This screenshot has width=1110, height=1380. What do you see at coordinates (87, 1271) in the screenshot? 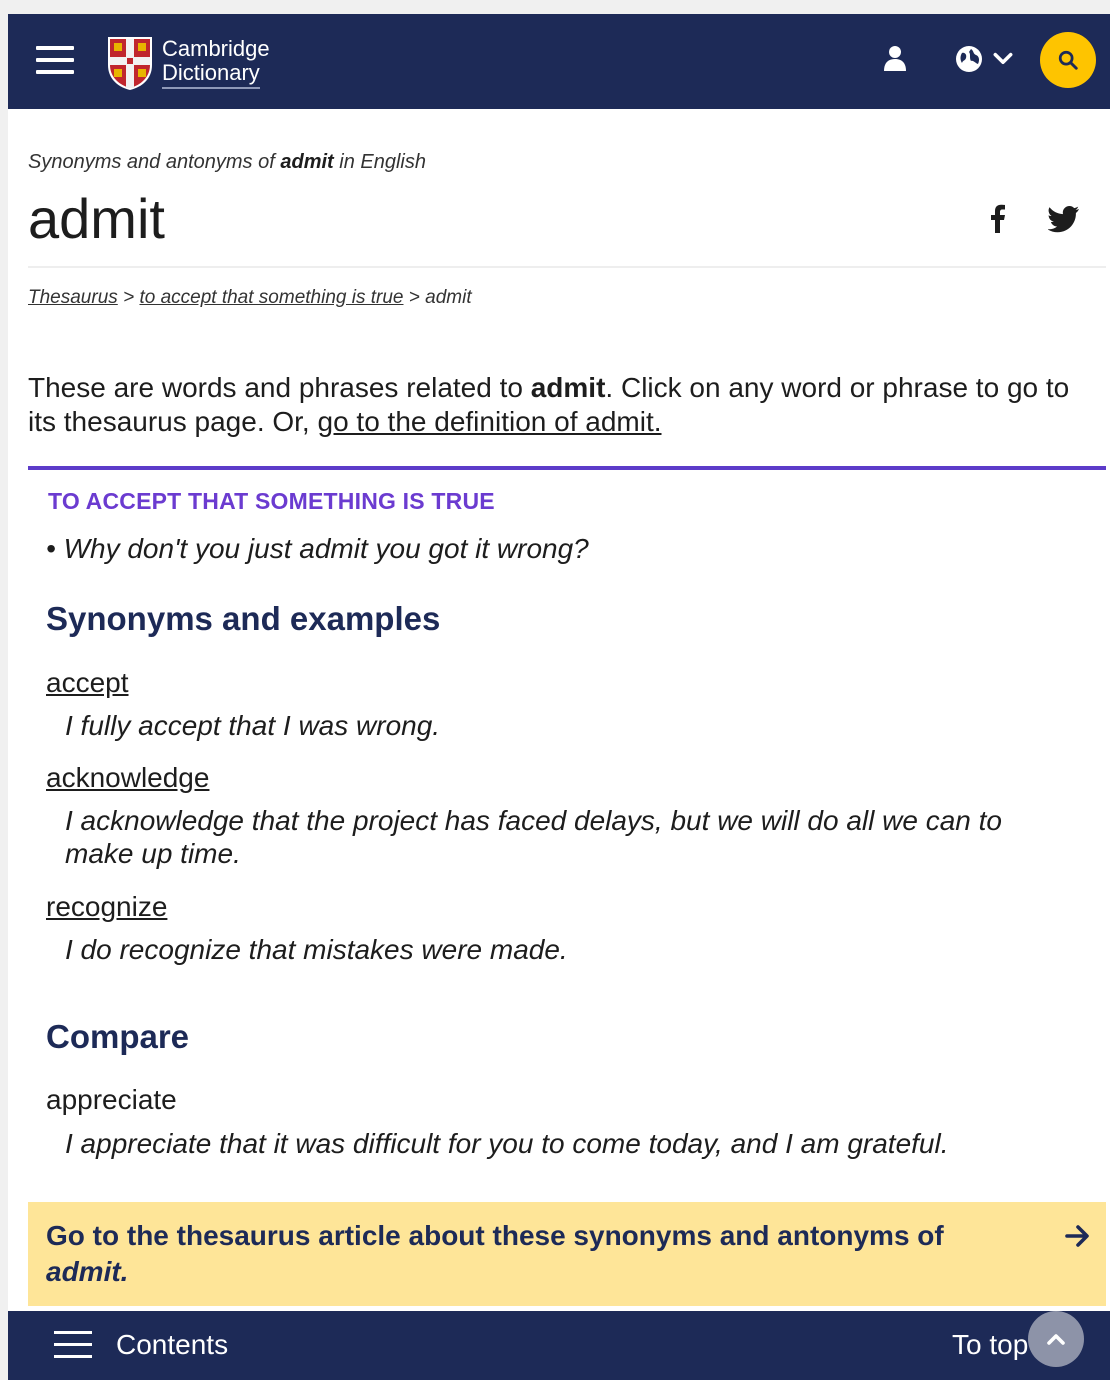
I see `cta-word: admit.` at bounding box center [87, 1271].